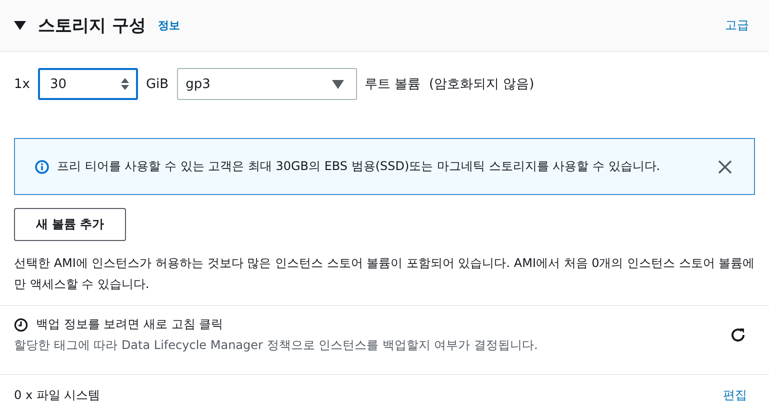 The height and width of the screenshot is (409, 769). I want to click on spinner-icon, so click(125, 84).